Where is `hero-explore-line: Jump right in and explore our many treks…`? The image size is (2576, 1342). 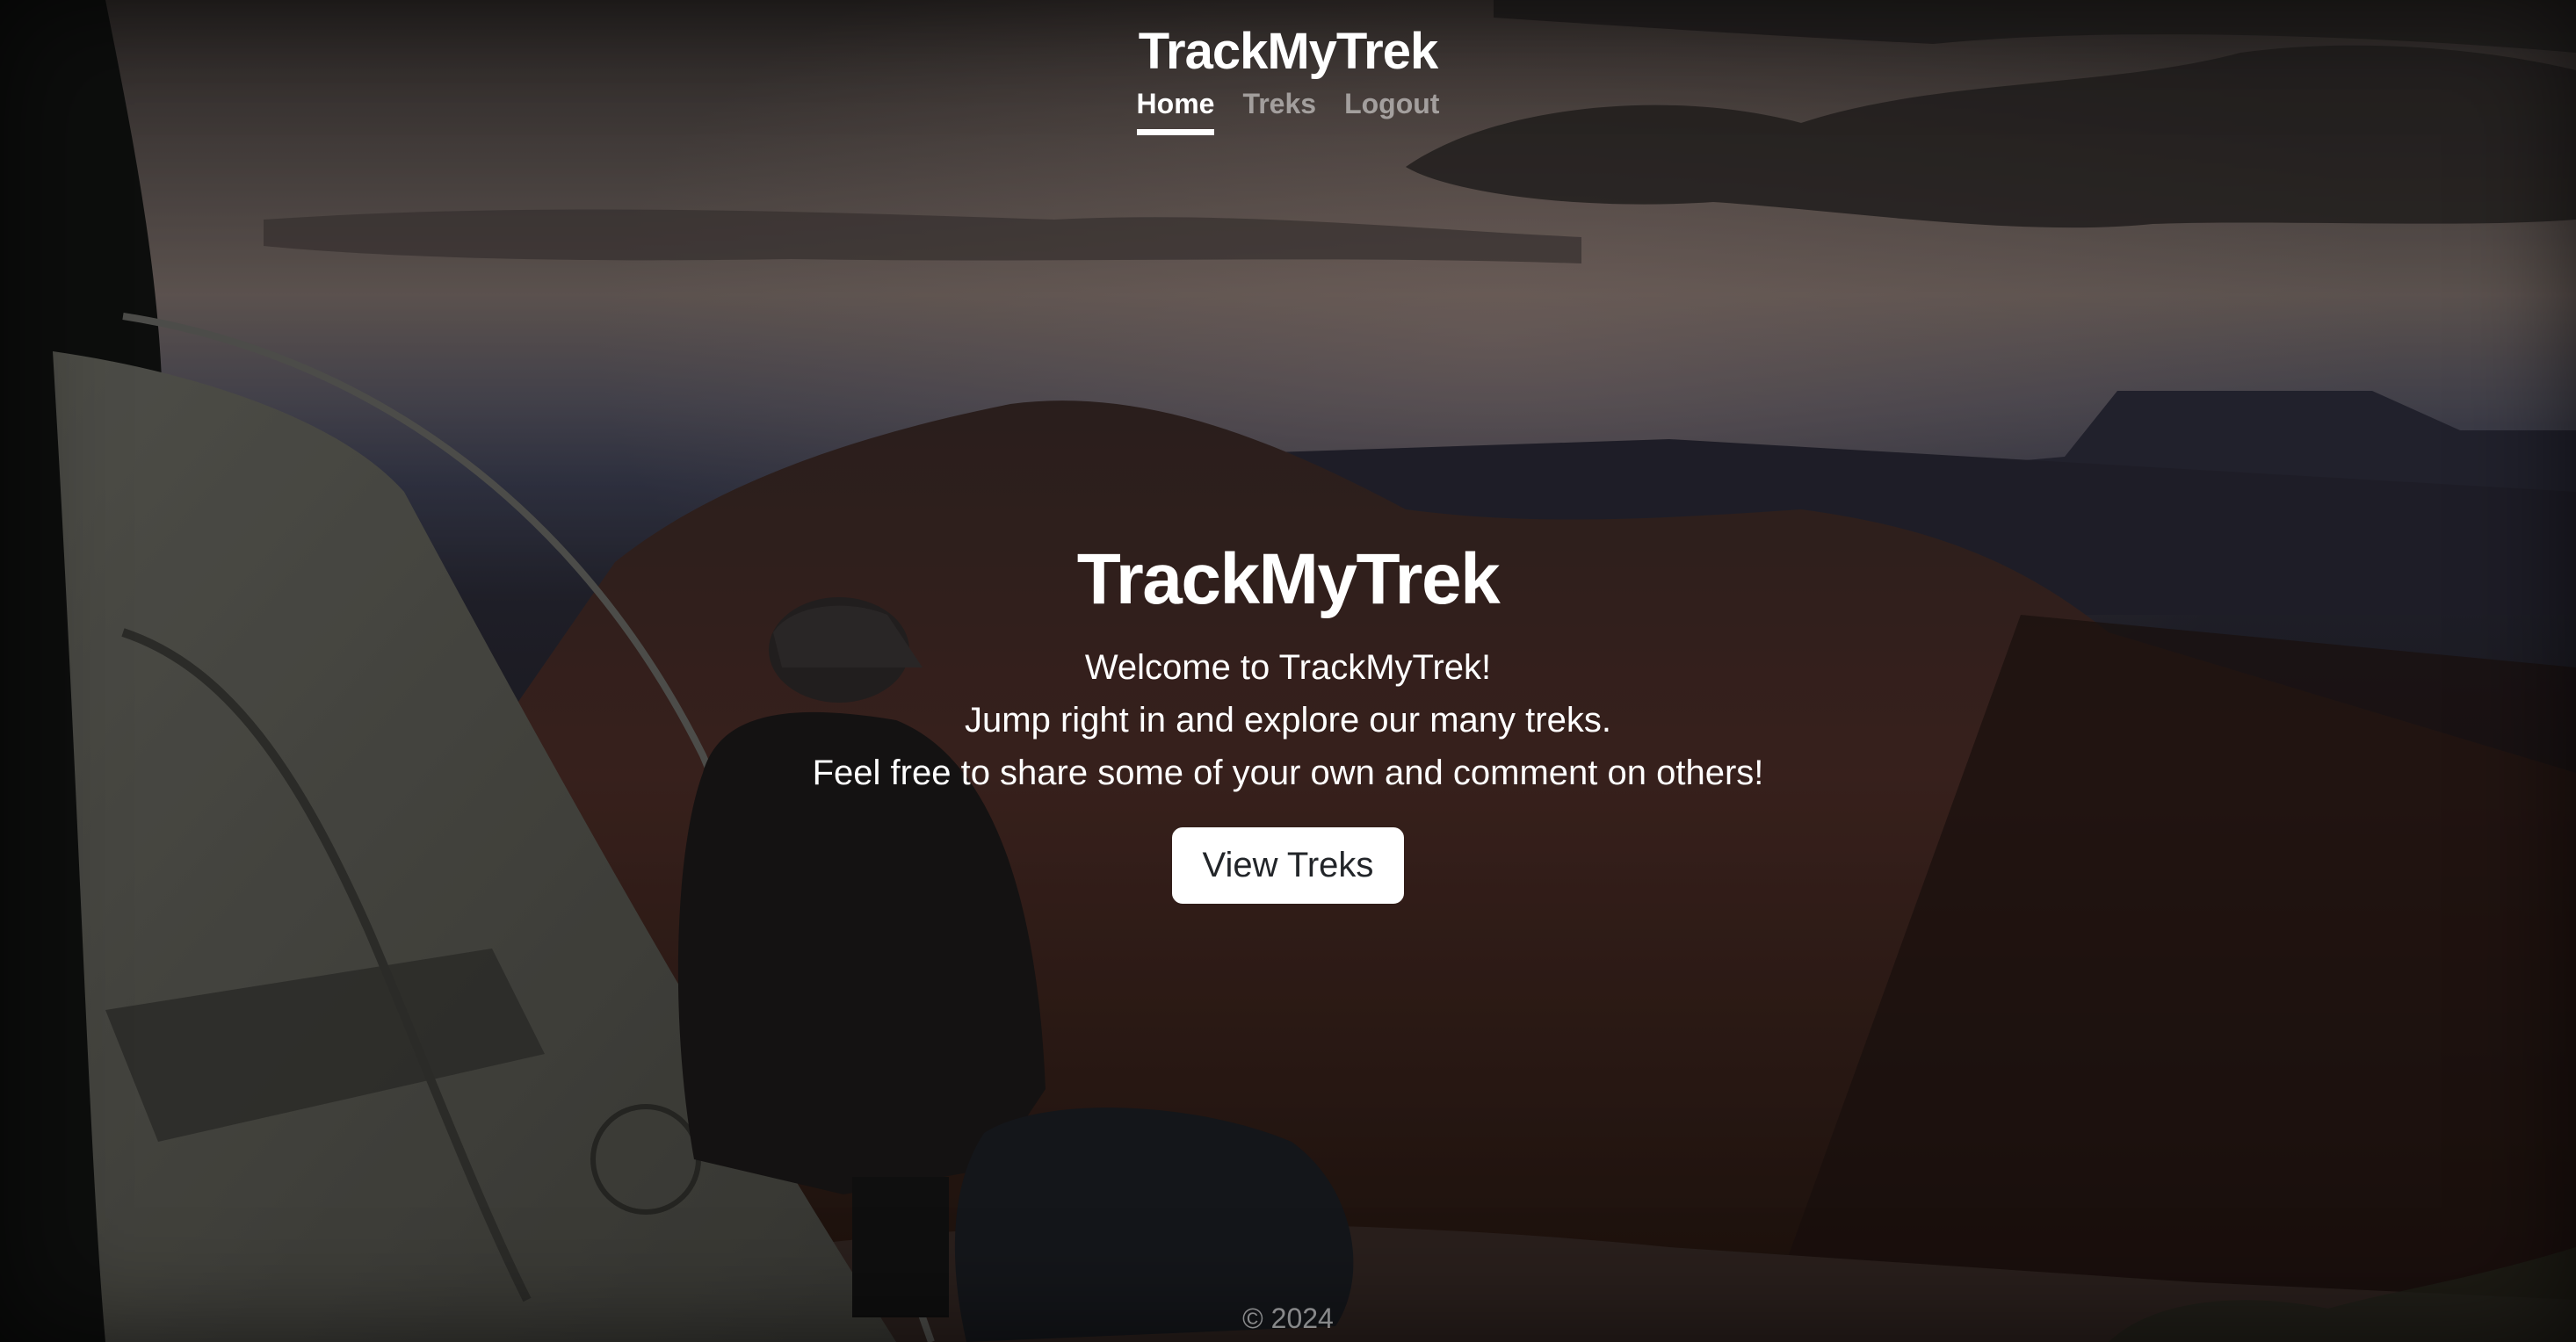 hero-explore-line: Jump right in and explore our many treks… is located at coordinates (1288, 720).